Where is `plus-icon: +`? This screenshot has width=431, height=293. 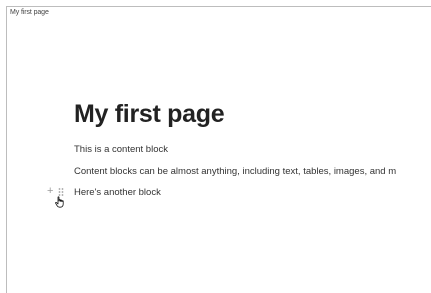
plus-icon: + is located at coordinates (50, 191).